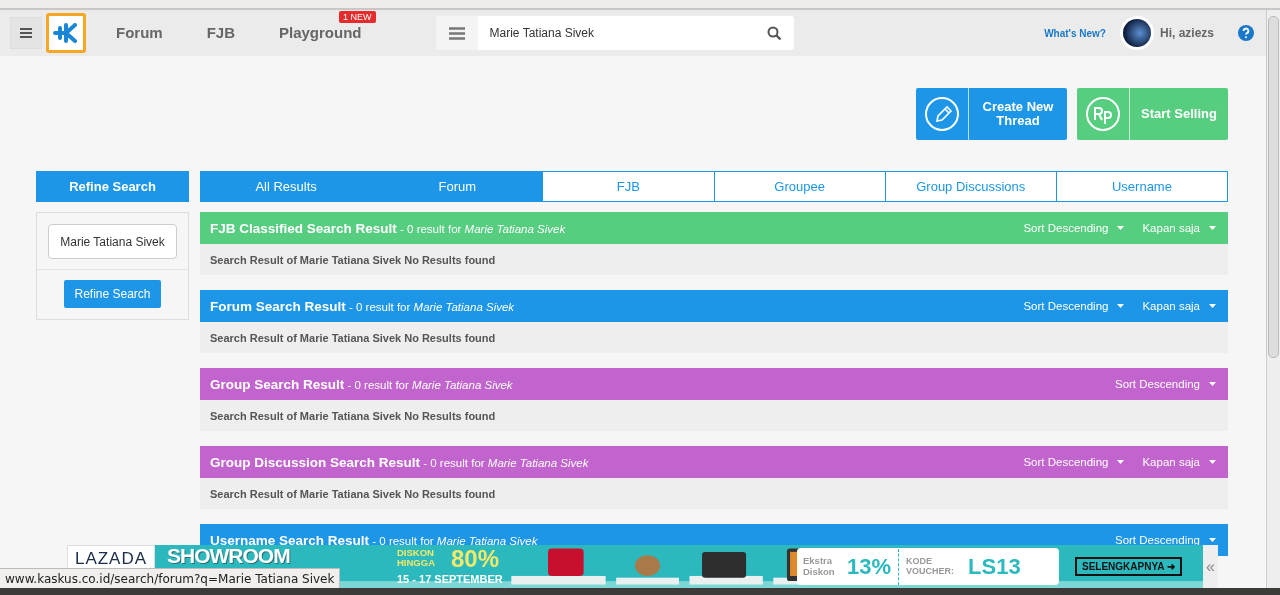 The image size is (1280, 595). What do you see at coordinates (819, 566) in the screenshot?
I see `extra-discount-label: Ekstra Diskon` at bounding box center [819, 566].